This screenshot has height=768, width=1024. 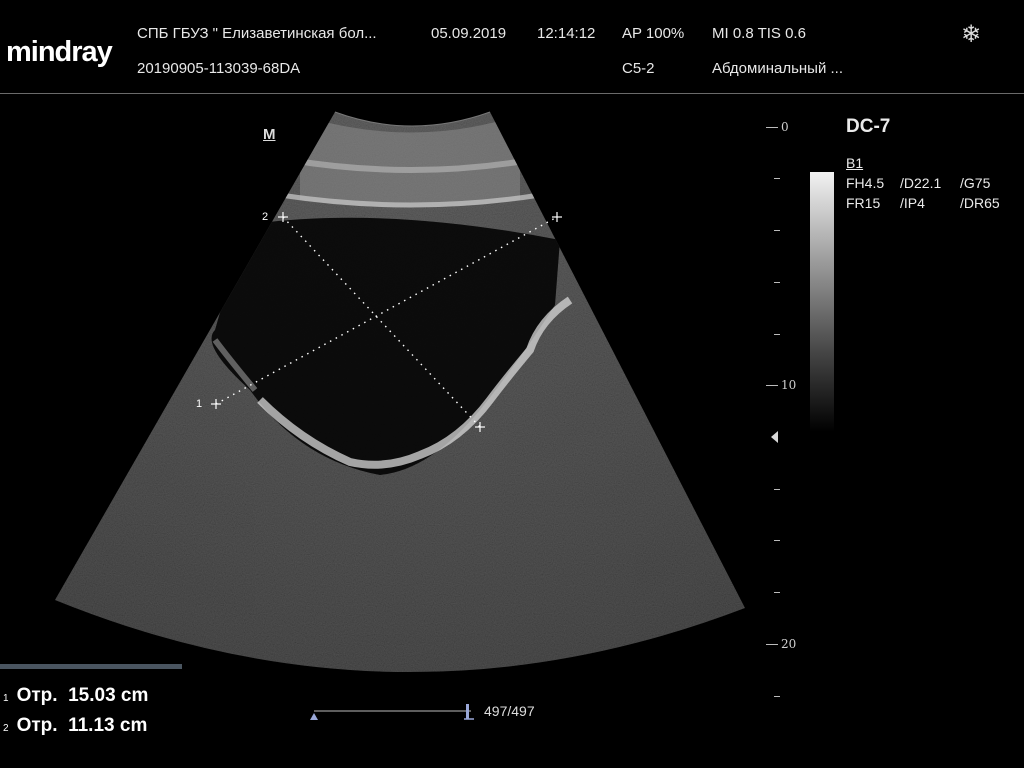 What do you see at coordinates (912, 203) in the screenshot?
I see `param-ip: /IP4` at bounding box center [912, 203].